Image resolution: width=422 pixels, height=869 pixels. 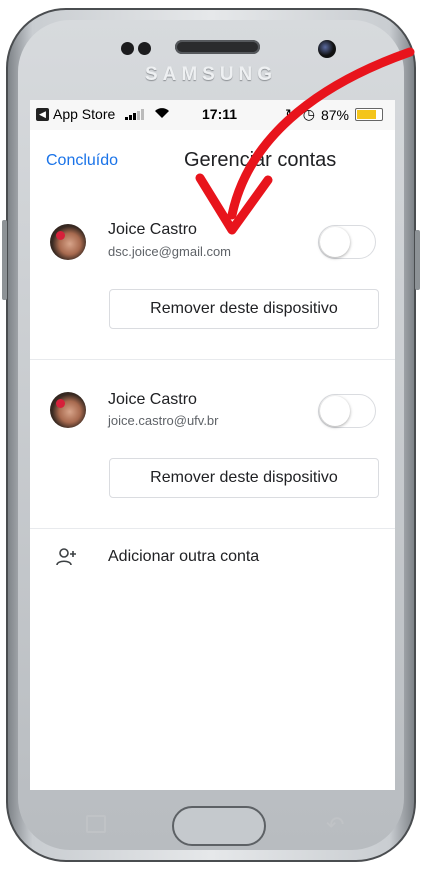 I want to click on earpiece-speaker, so click(x=217, y=47).